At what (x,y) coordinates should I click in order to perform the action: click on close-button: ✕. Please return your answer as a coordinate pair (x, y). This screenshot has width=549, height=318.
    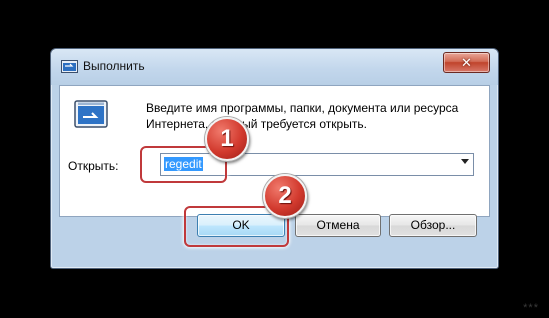
    Looking at the image, I should click on (466, 62).